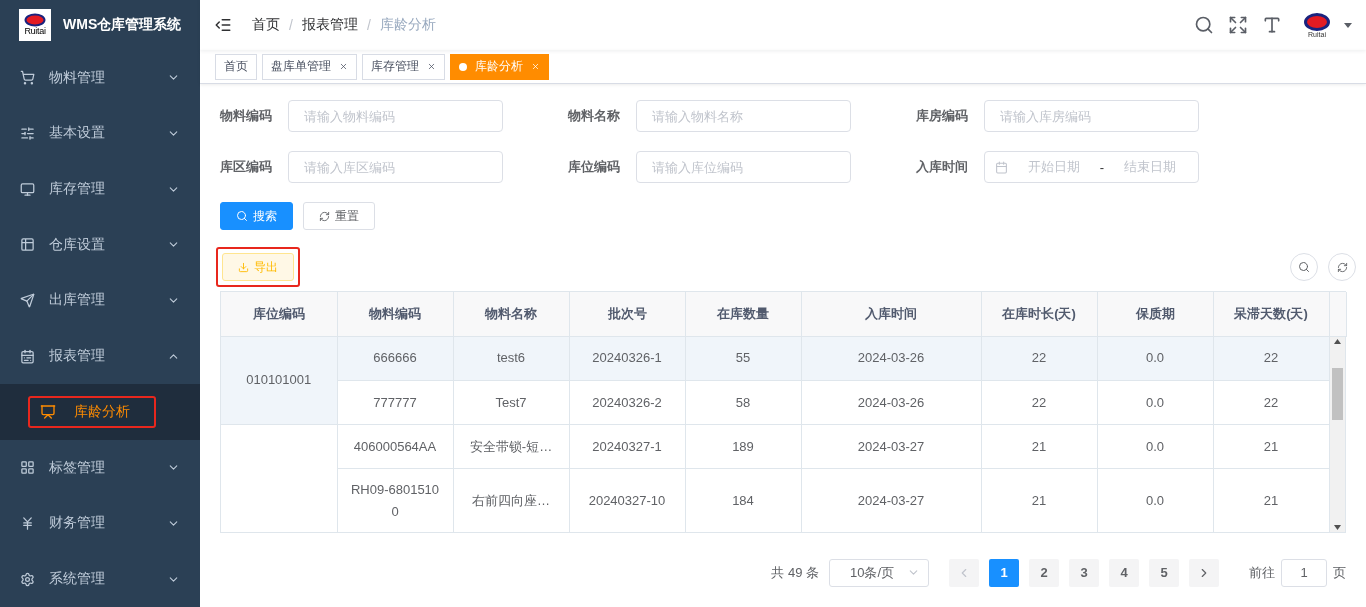  I want to click on scroll-up-icon, so click(1337, 341).